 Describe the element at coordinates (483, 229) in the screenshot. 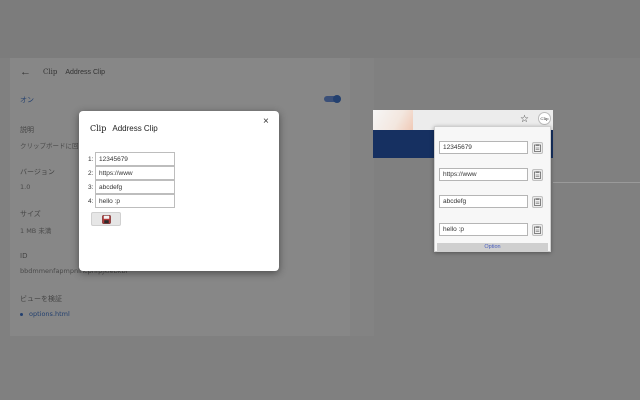

I see `popup-address-4: hello :p` at that location.